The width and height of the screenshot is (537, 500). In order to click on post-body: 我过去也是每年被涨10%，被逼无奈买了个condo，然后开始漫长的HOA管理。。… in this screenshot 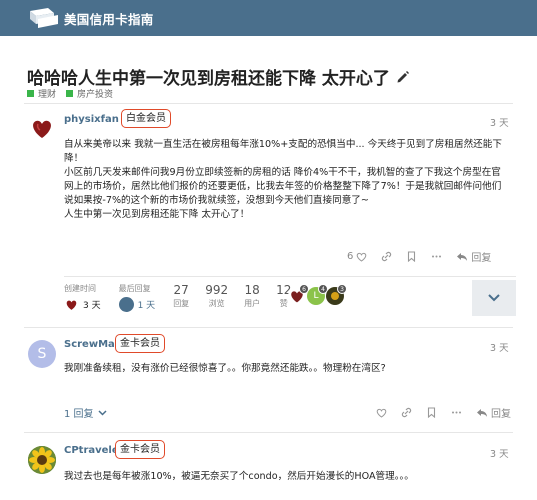, I will do `click(239, 476)`.